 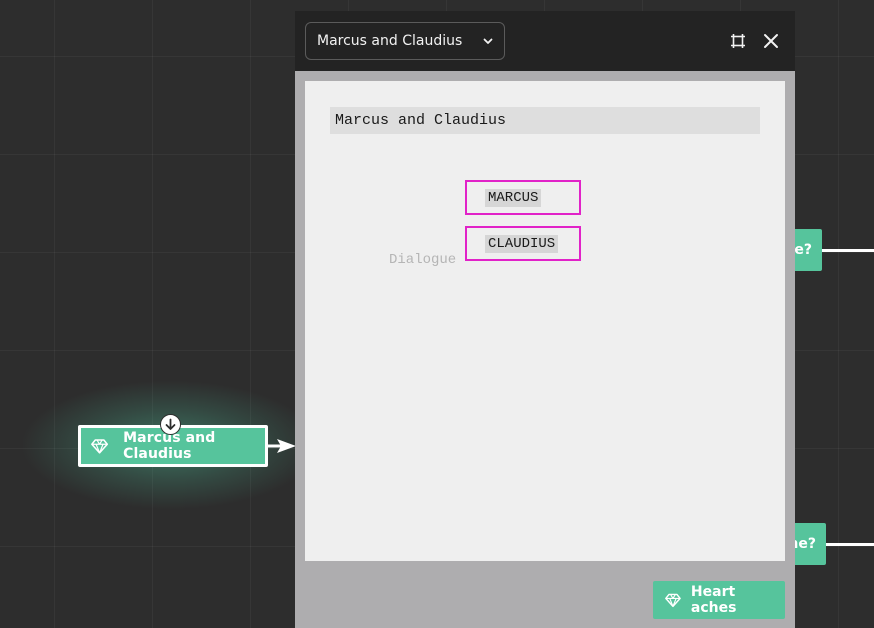 I want to click on character-box-marcus: MARCUS, so click(x=523, y=197).